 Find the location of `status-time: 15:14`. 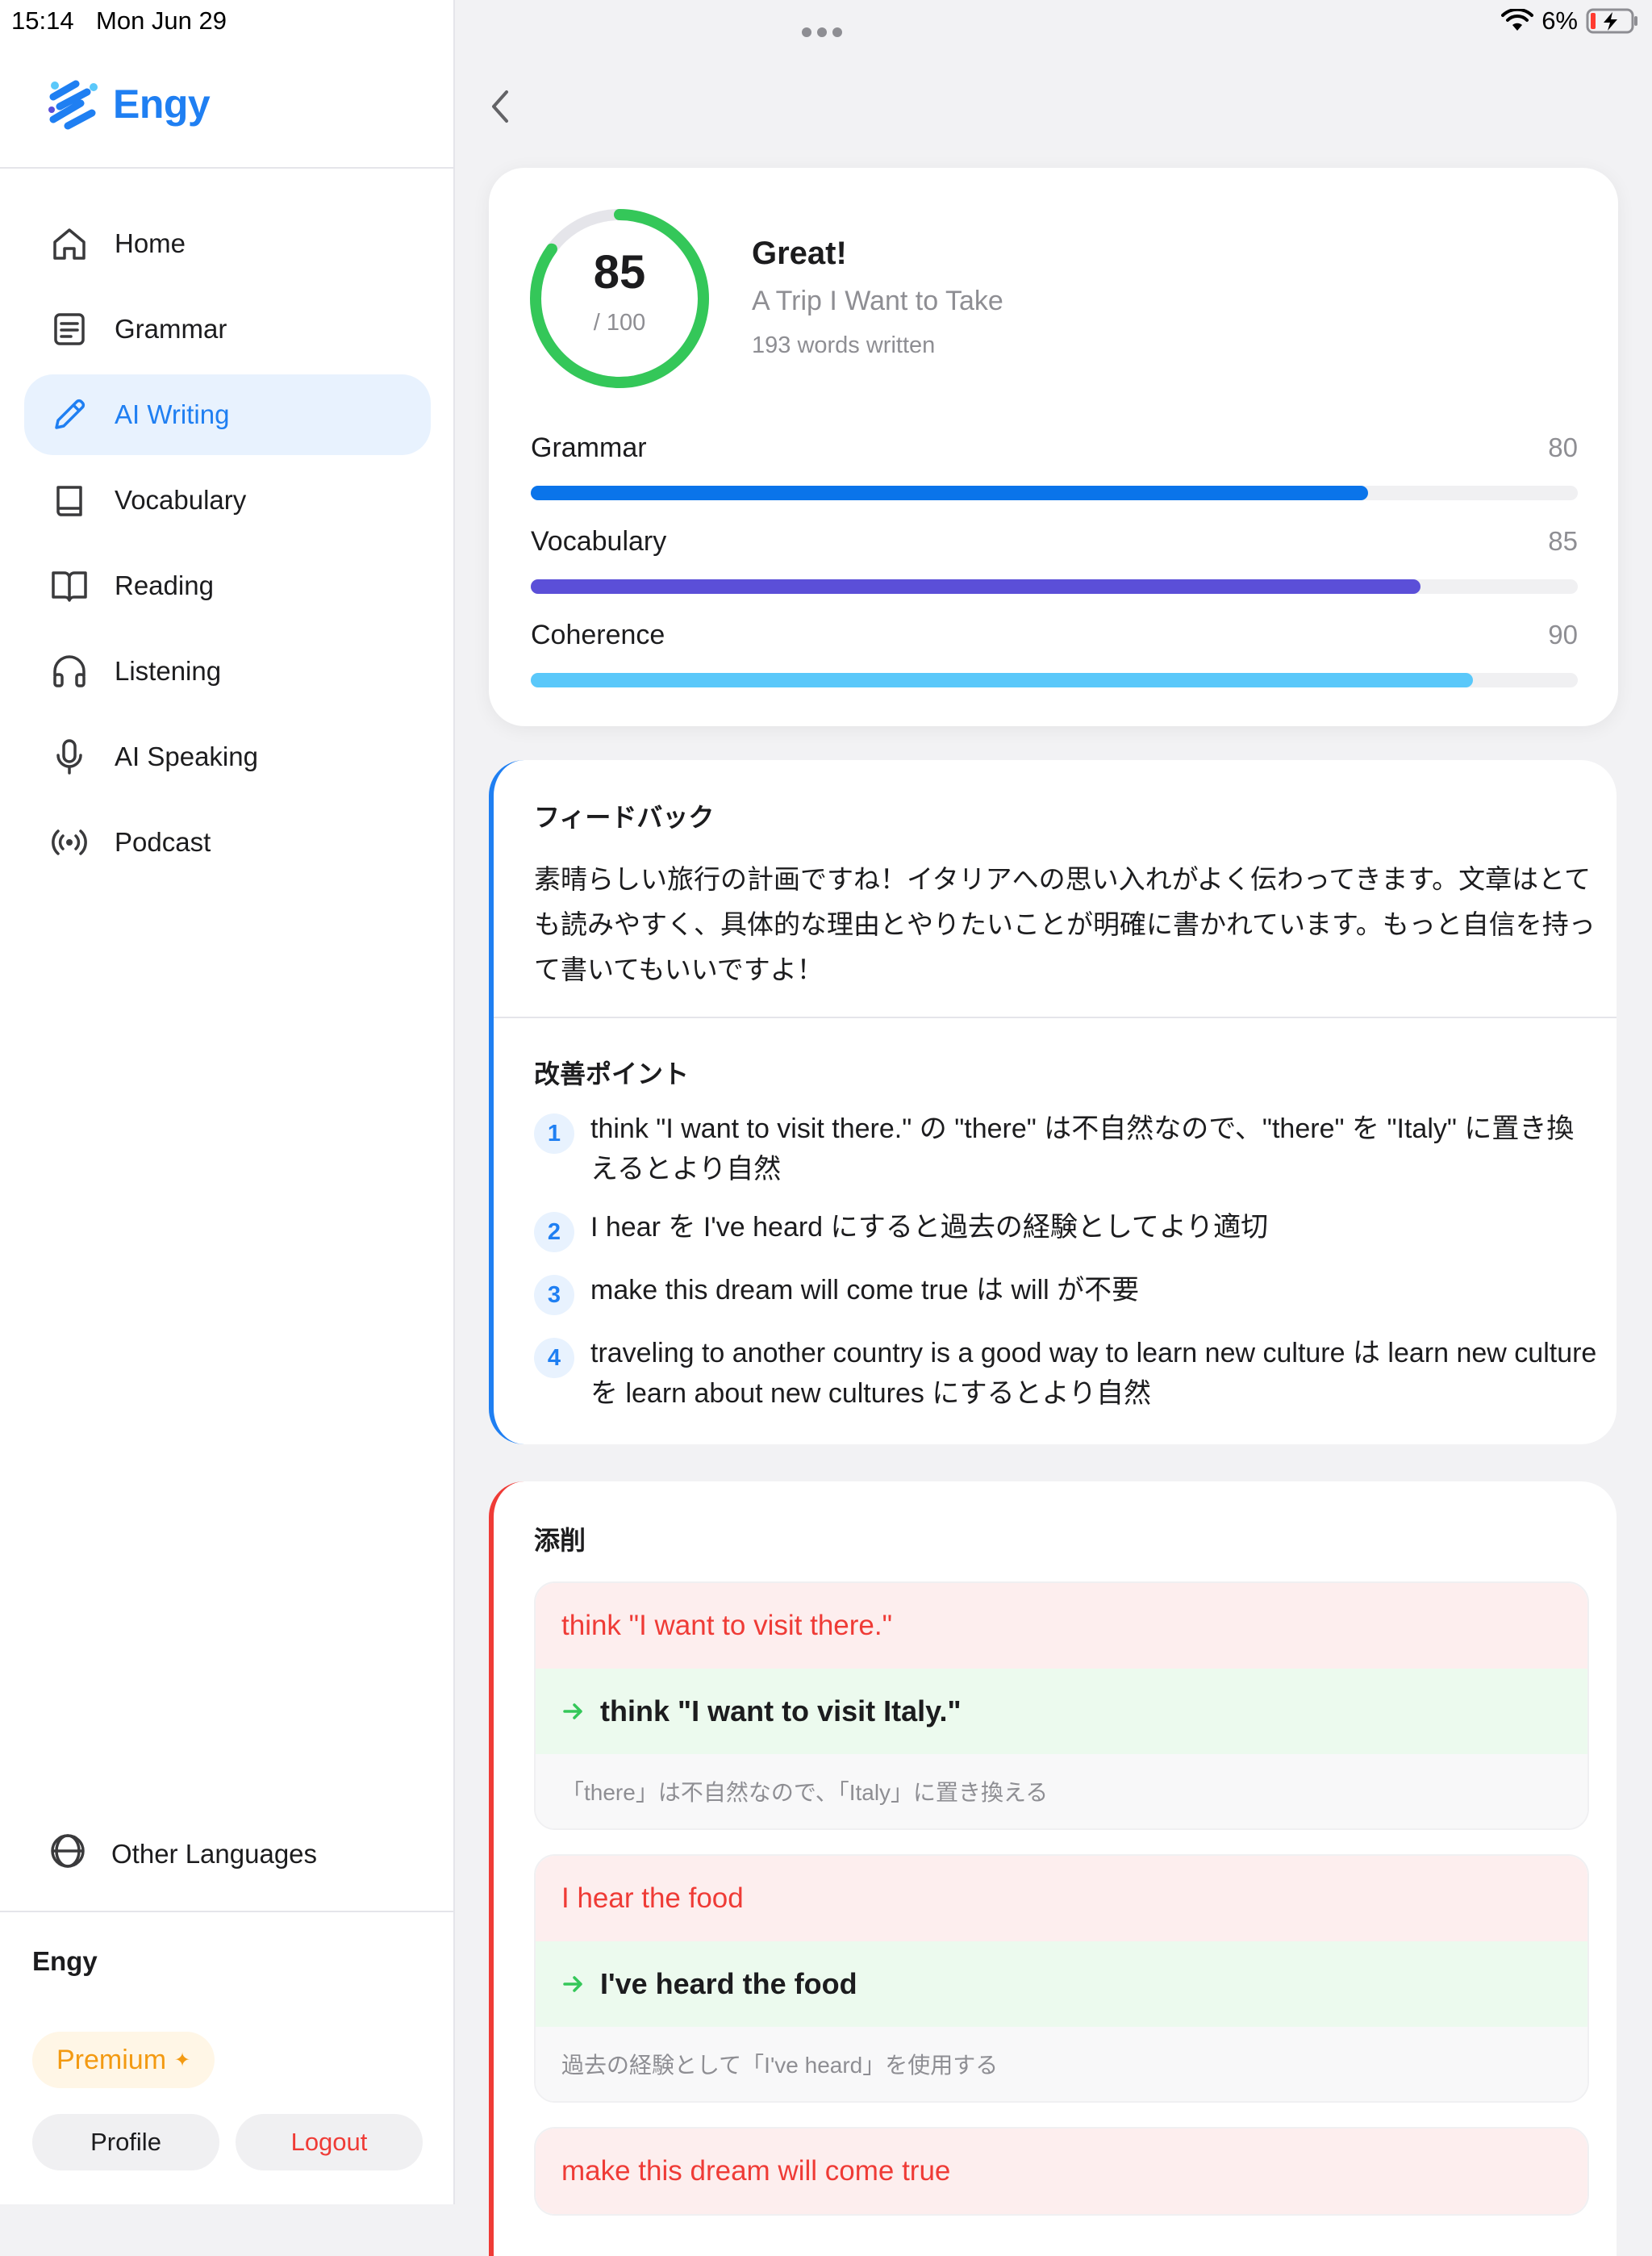

status-time: 15:14 is located at coordinates (42, 20).